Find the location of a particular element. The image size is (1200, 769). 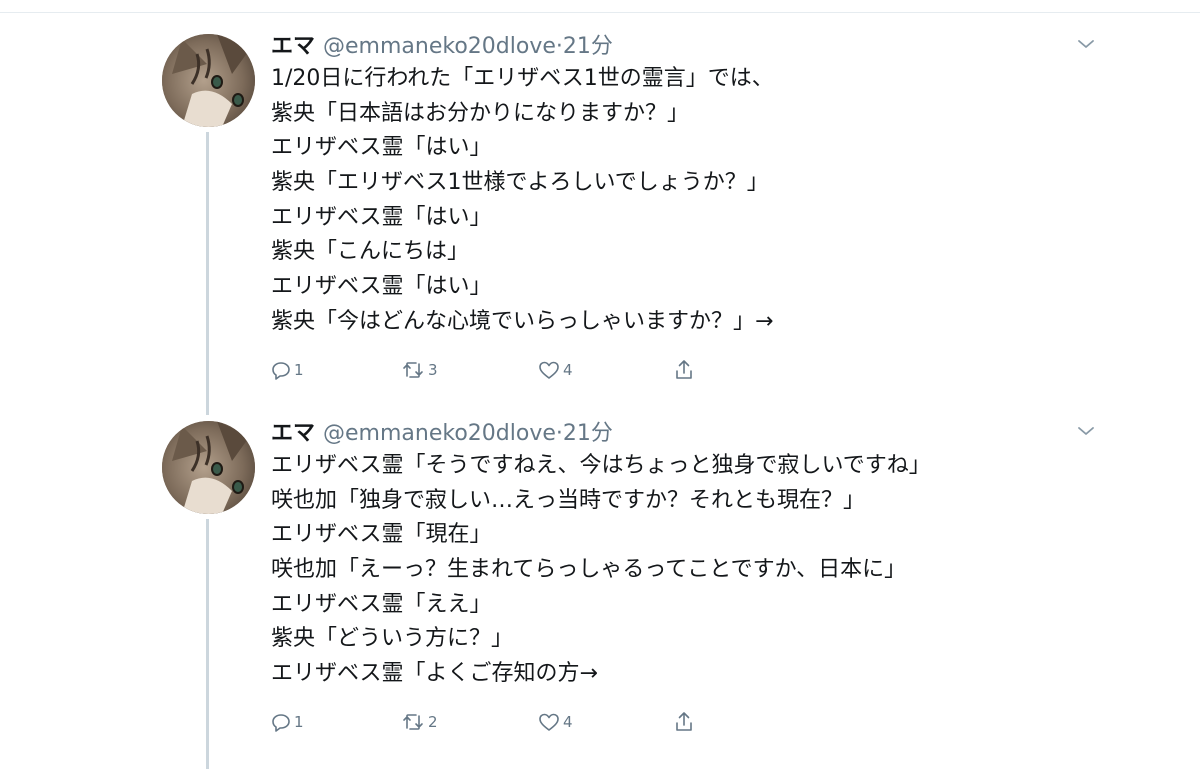

tweet-text-line: エリザベス霊「現在」 is located at coordinates (381, 535).